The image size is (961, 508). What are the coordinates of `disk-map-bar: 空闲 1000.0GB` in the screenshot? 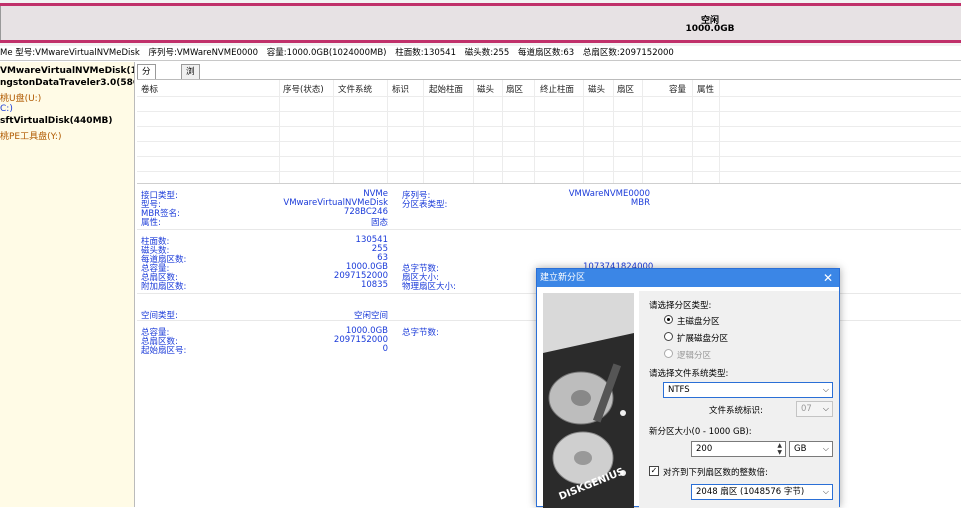 It's located at (480, 23).